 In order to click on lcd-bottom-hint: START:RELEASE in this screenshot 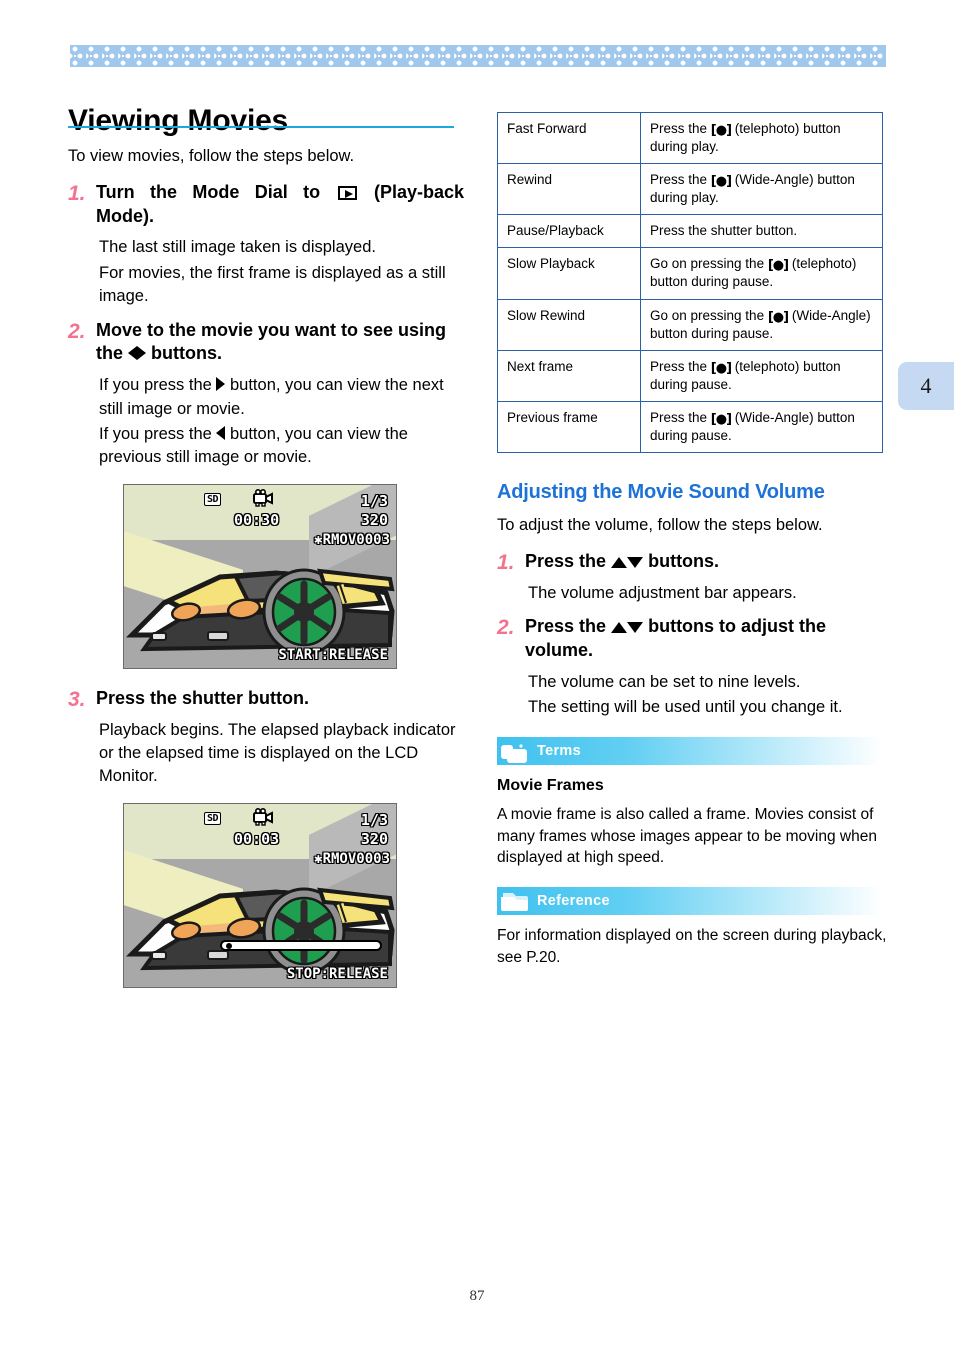, I will do `click(333, 654)`.